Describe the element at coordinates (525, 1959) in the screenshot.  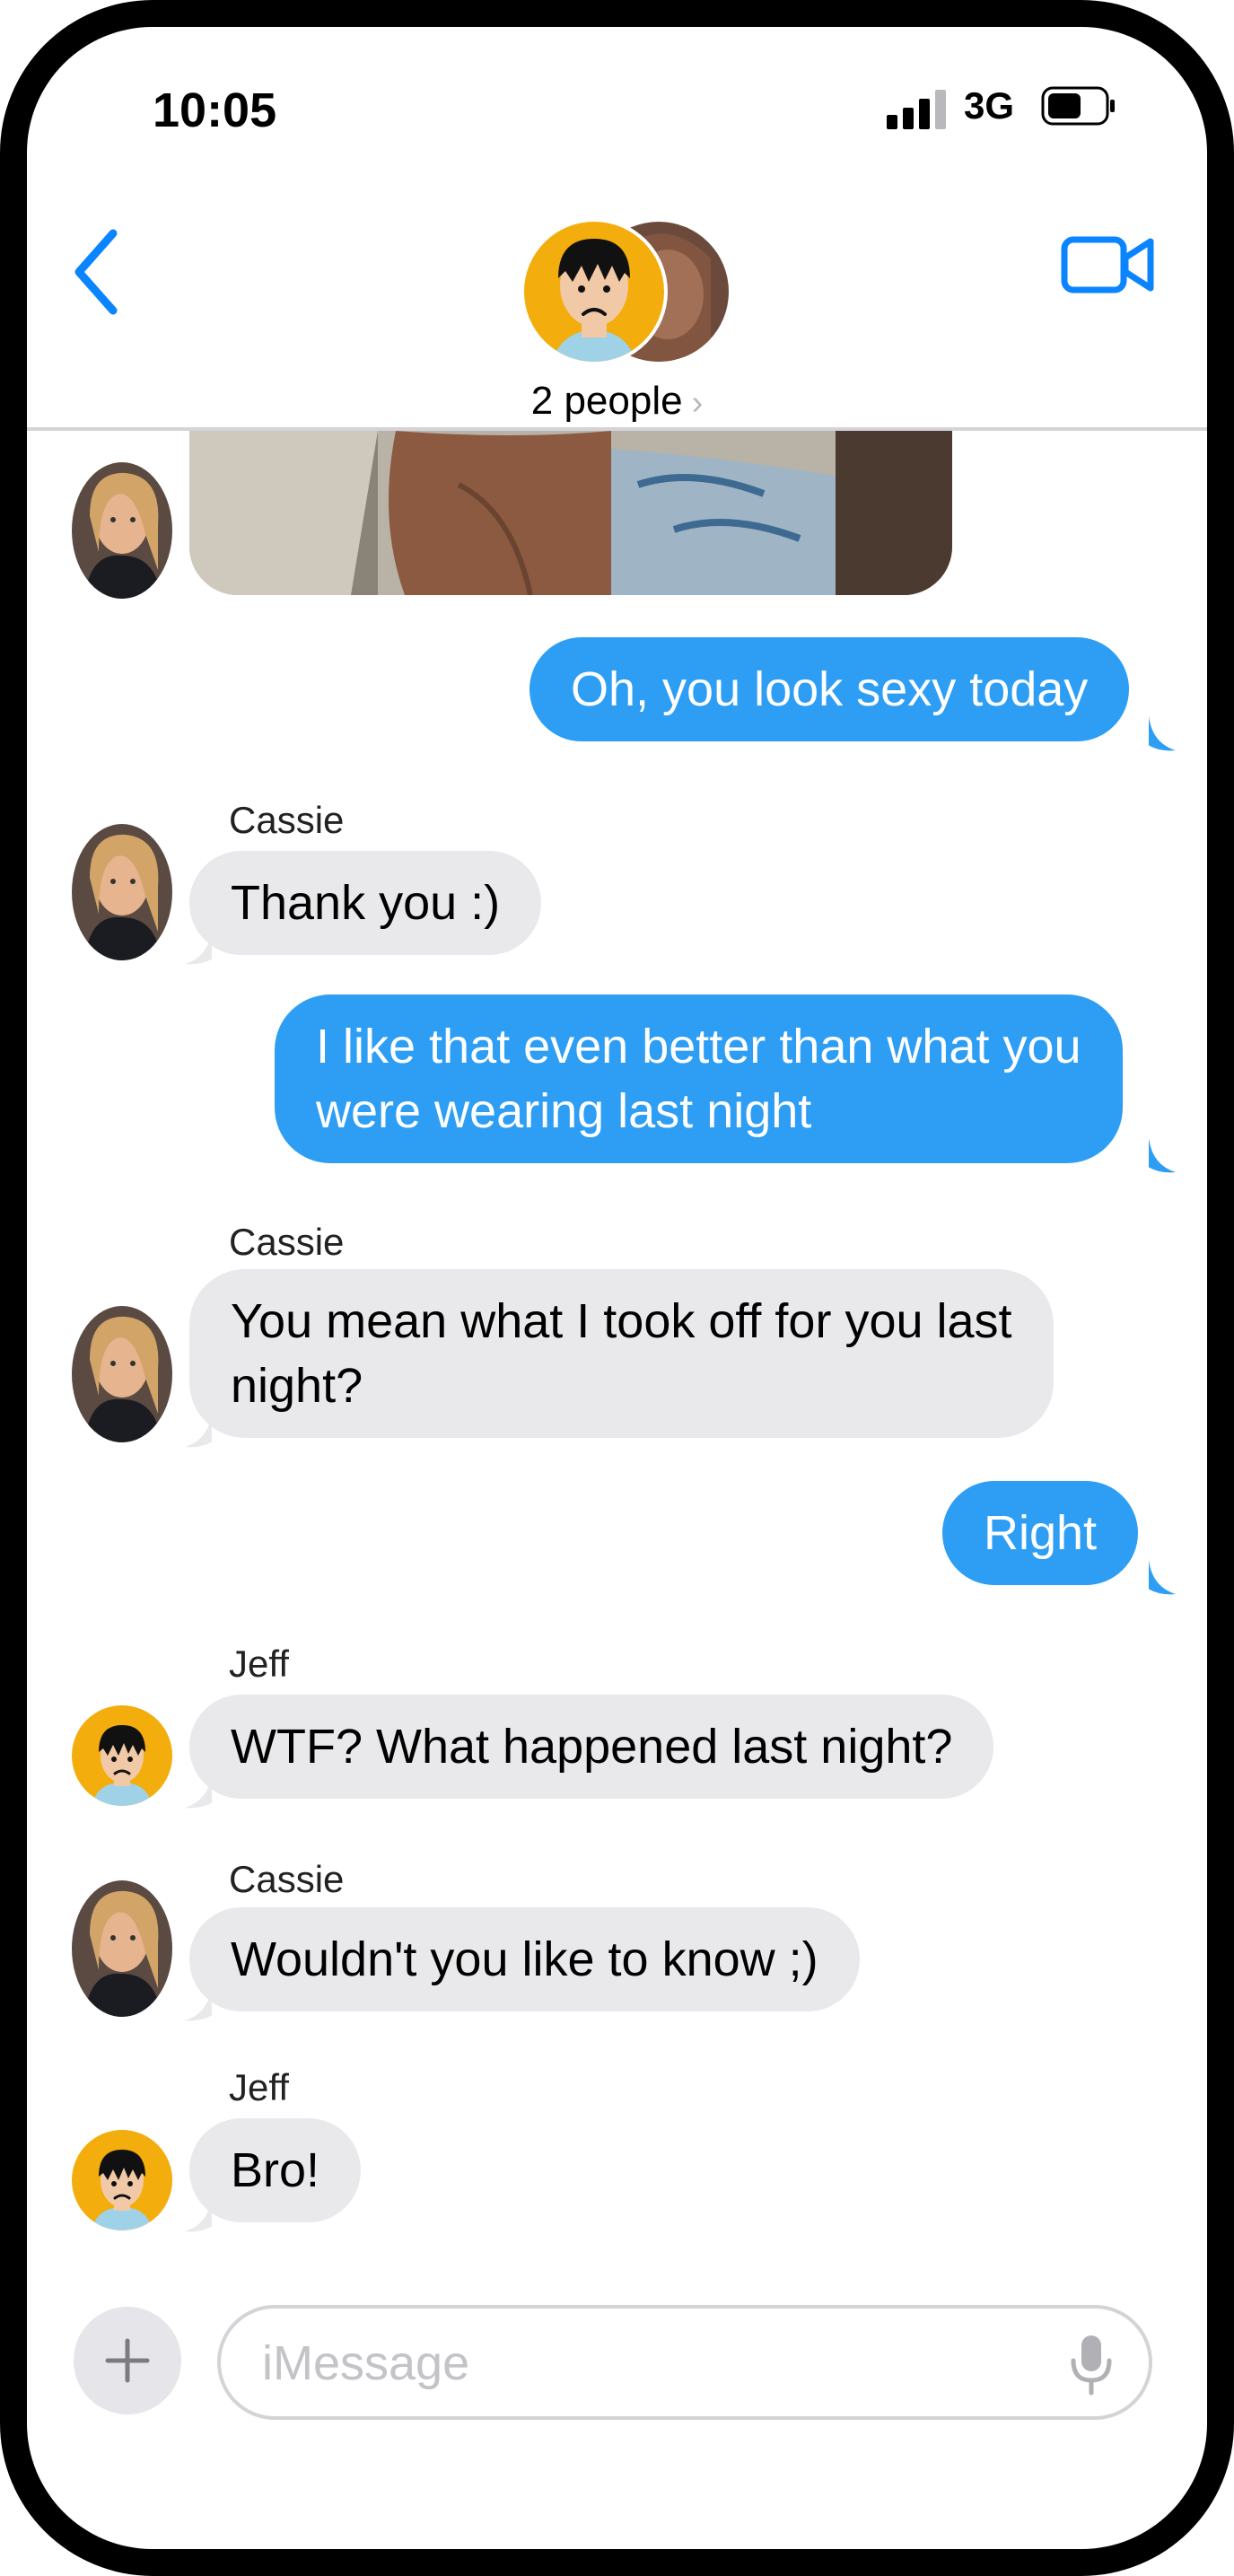
I see `message-bubble-incoming: Wouldn't you like to know ;)` at that location.